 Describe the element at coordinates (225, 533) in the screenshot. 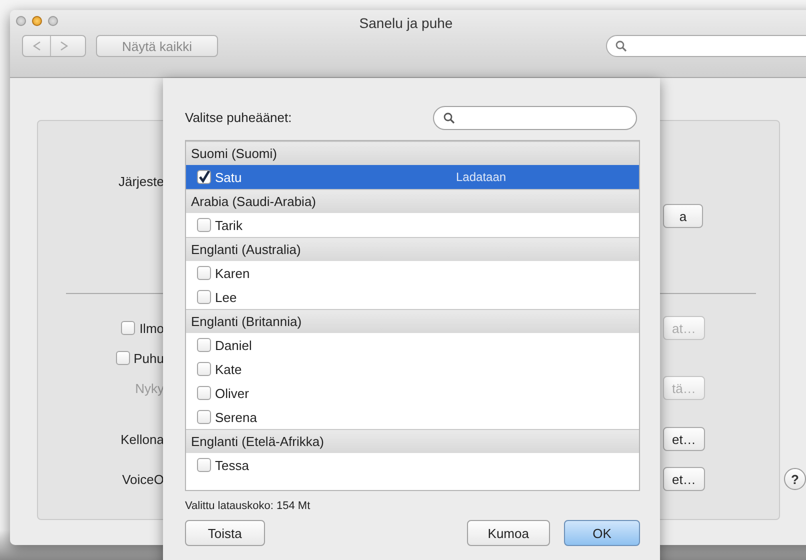

I see `play-button: Toista` at that location.